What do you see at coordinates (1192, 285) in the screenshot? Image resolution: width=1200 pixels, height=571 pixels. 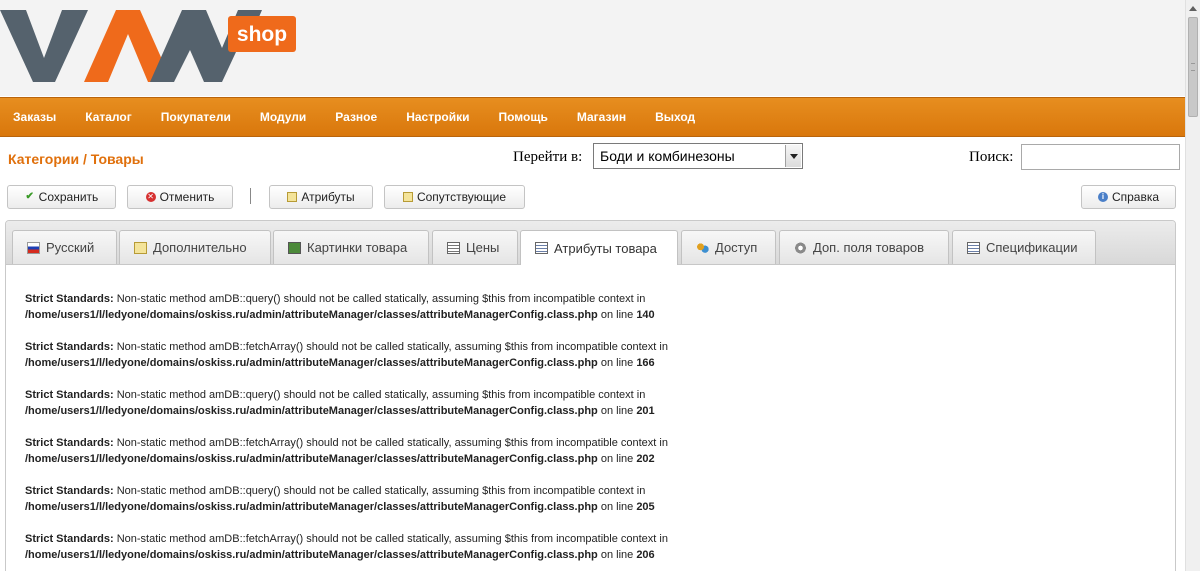 I see `page-scrollbar` at bounding box center [1192, 285].